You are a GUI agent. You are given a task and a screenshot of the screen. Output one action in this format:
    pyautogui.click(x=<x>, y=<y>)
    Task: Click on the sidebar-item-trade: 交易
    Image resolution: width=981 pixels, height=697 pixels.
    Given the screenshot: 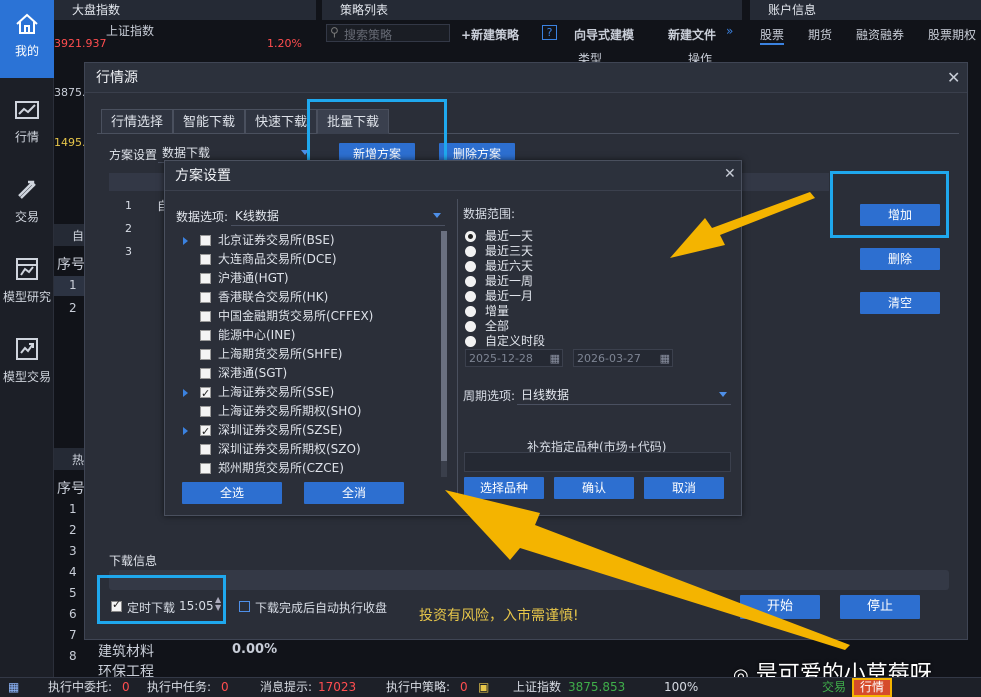 What is the action you would take?
    pyautogui.click(x=27, y=205)
    